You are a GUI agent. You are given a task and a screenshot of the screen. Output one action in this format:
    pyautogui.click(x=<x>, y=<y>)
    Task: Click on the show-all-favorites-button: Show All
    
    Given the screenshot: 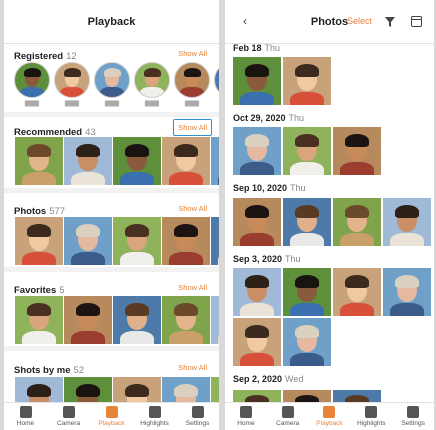 What is the action you would take?
    pyautogui.click(x=192, y=287)
    